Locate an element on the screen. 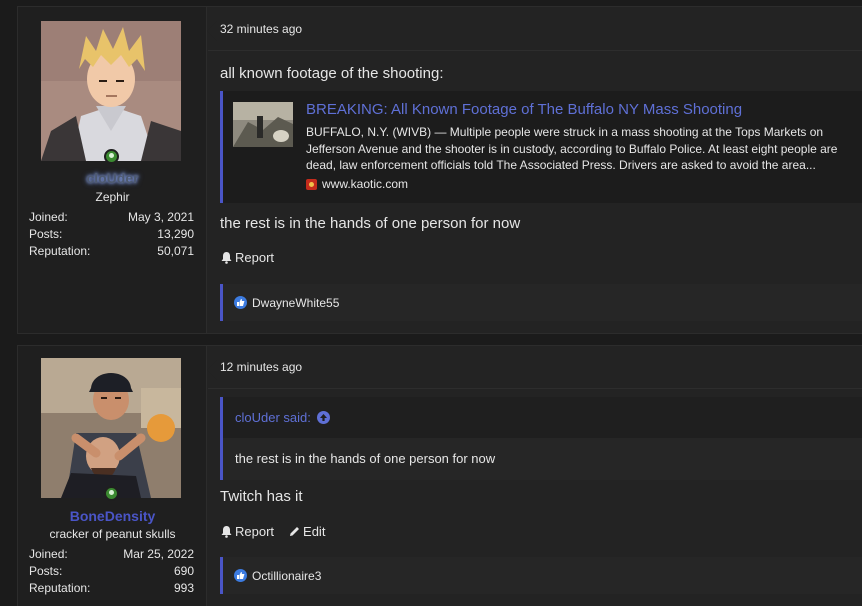 The height and width of the screenshot is (606, 862). quote-author: cloUder said: is located at coordinates (273, 417).